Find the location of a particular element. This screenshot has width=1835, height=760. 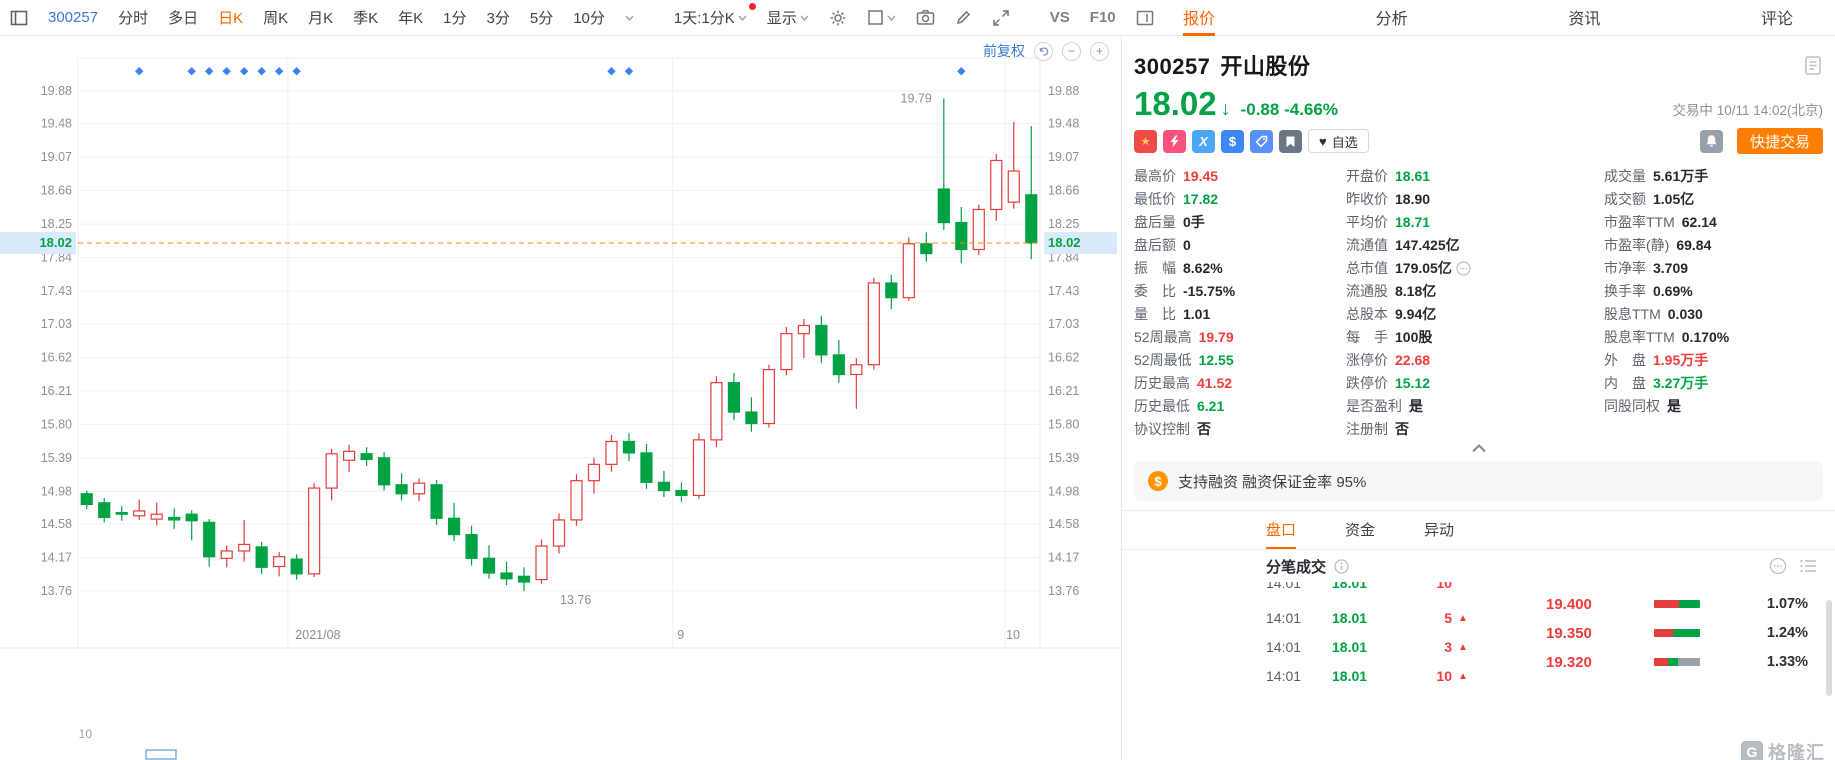

stat-cell: 平均价 18.71 is located at coordinates (1475, 222).